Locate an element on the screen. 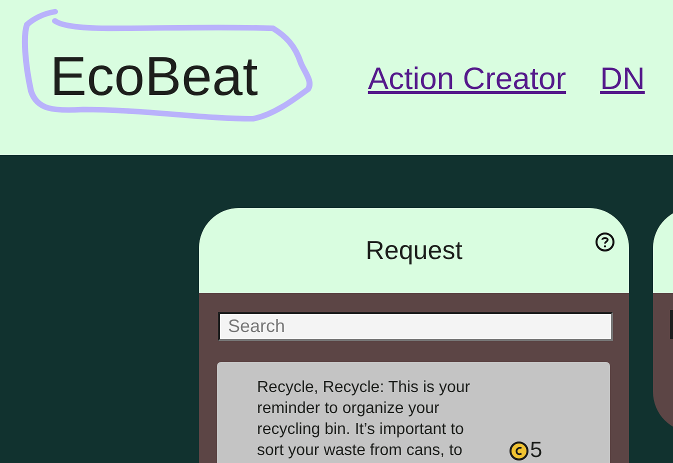  panel-title: Request is located at coordinates (414, 250).